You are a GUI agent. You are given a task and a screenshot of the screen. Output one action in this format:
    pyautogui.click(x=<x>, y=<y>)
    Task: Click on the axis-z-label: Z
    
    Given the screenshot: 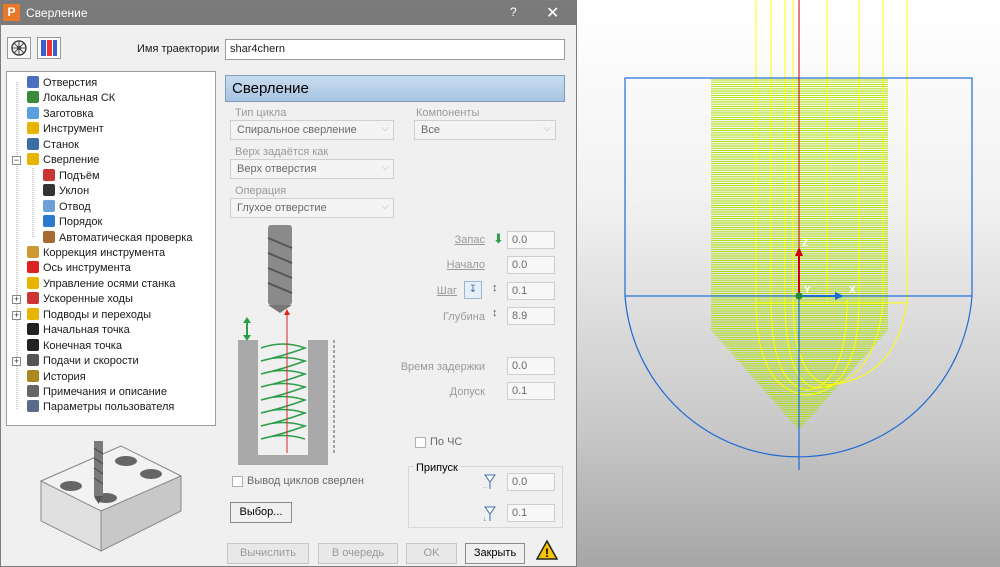 What is the action you would take?
    pyautogui.click(x=805, y=243)
    